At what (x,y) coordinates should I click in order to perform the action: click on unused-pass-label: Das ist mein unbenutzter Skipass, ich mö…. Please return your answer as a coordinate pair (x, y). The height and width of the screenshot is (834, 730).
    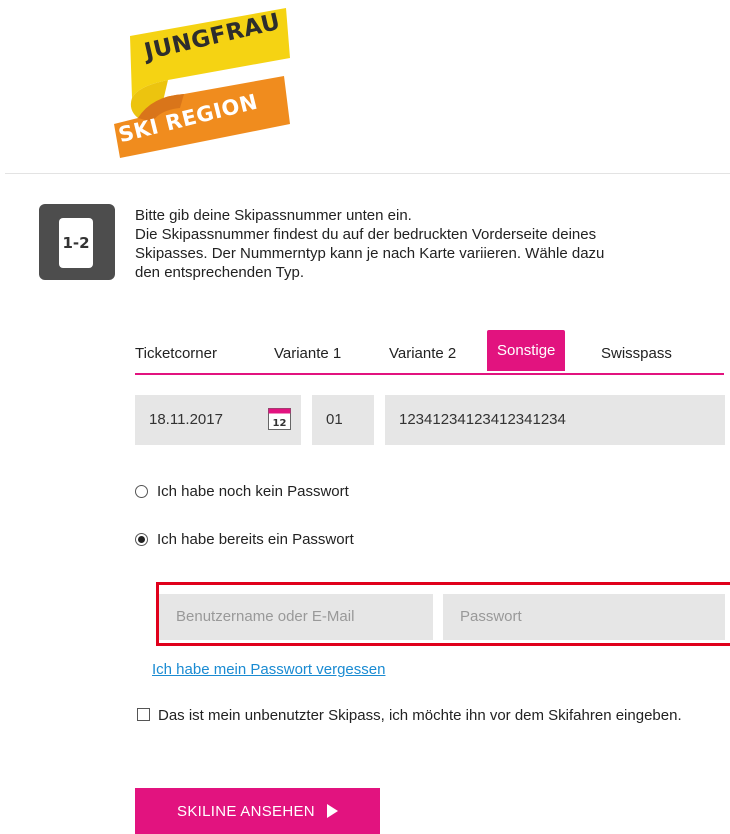
    Looking at the image, I should click on (420, 715).